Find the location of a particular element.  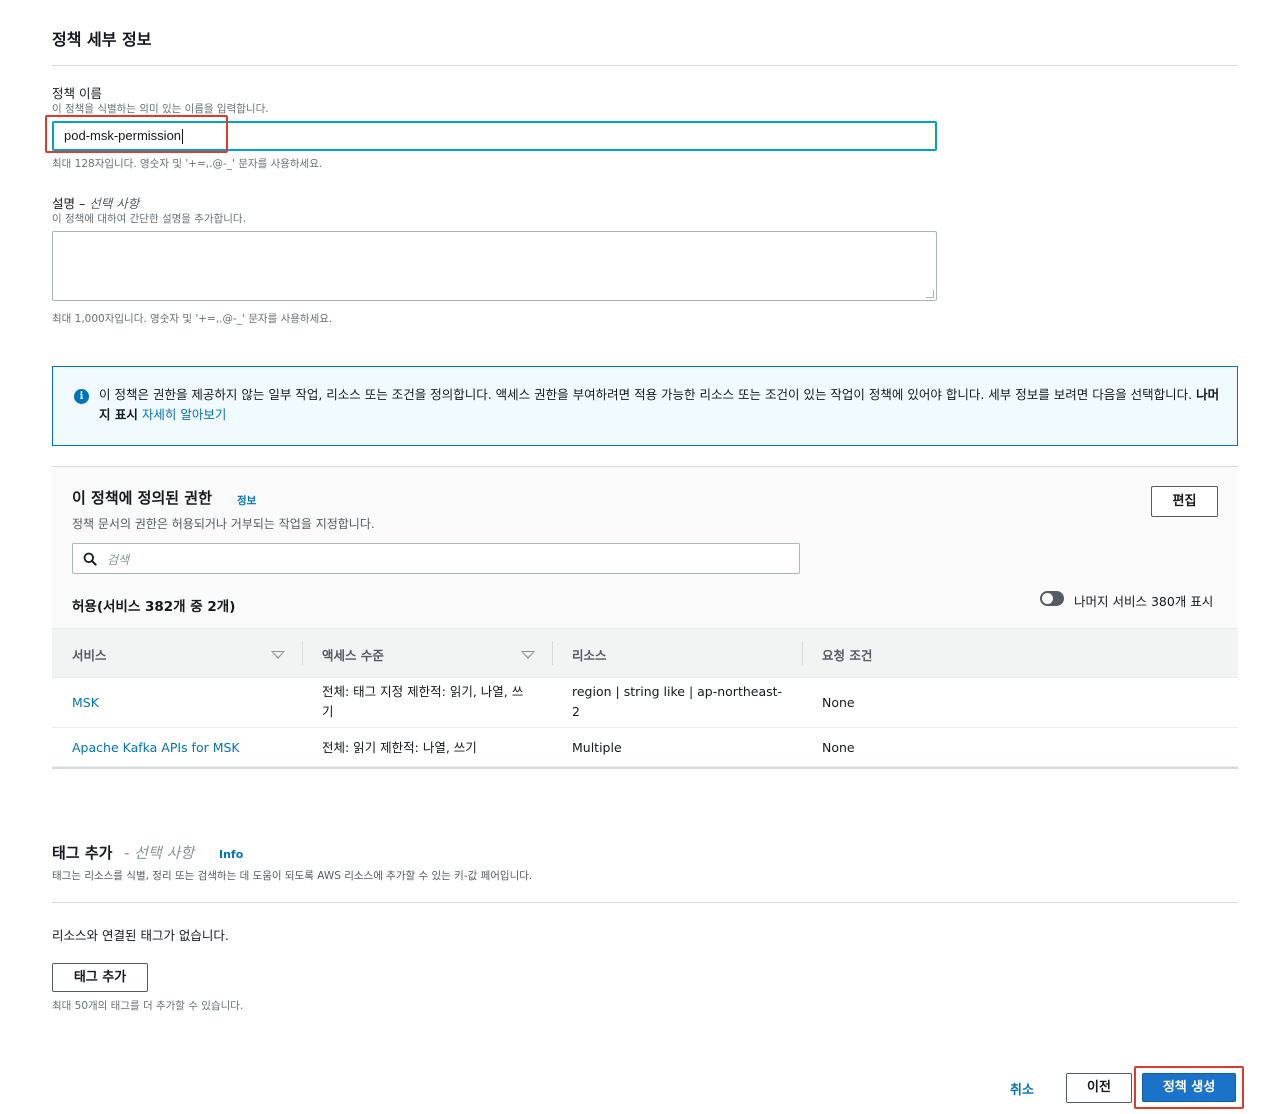

search-icon is located at coordinates (90, 559).